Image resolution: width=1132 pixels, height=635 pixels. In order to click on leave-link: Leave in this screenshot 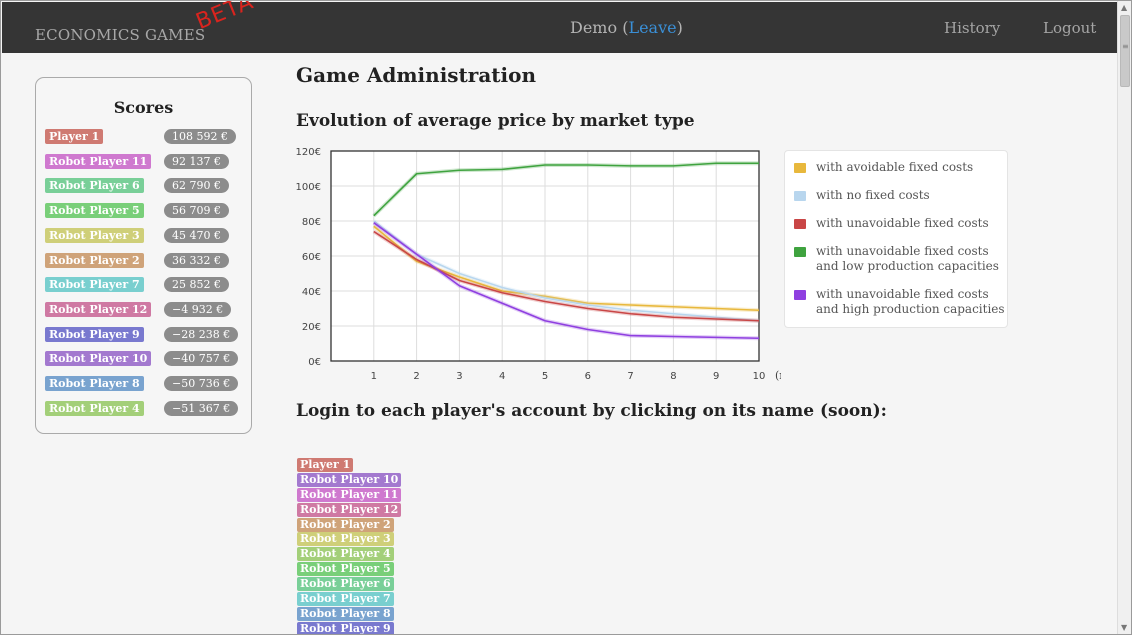, I will do `click(652, 27)`.